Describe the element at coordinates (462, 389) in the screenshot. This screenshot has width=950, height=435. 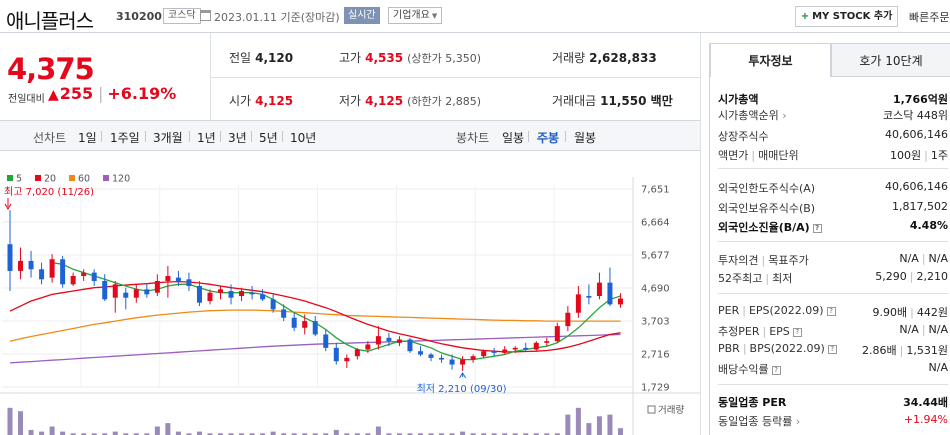
I see `min-price-label: 최저 2,210 (09/30)` at that location.